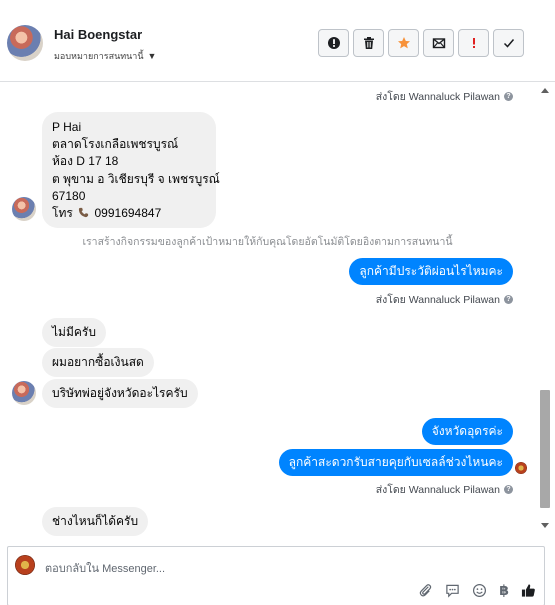 The height and width of the screenshot is (605, 555). I want to click on incoming-message: ไม่มีครับ, so click(74, 332).